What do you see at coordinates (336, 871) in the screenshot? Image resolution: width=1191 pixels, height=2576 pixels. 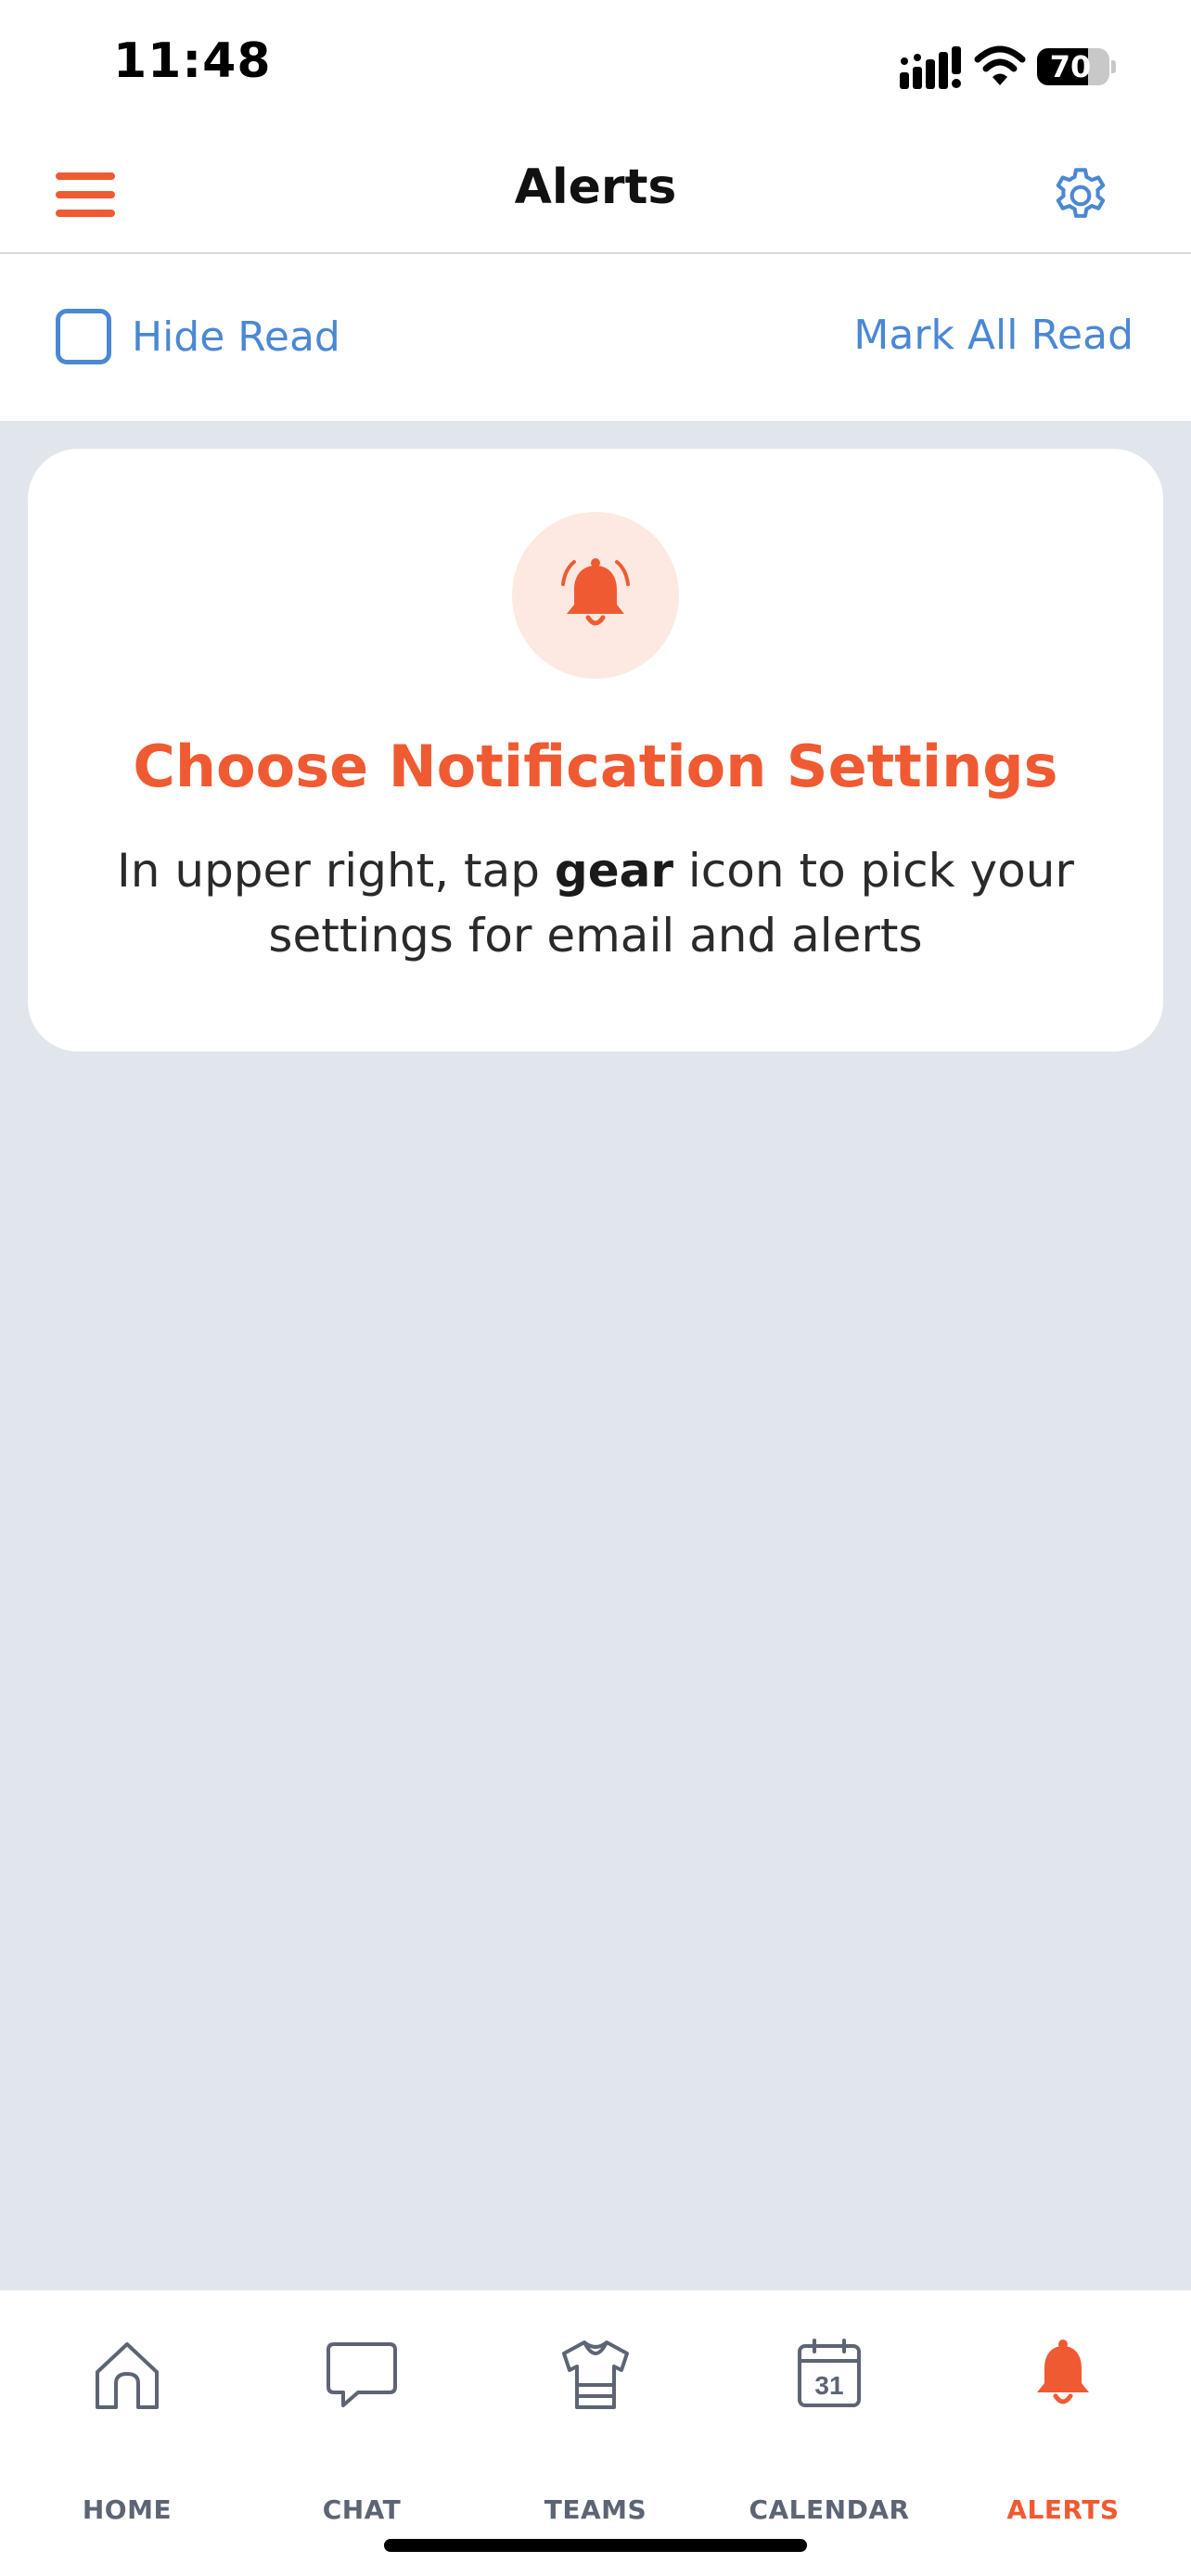 I see `notice-body-prefix: In upper right, tap` at bounding box center [336, 871].